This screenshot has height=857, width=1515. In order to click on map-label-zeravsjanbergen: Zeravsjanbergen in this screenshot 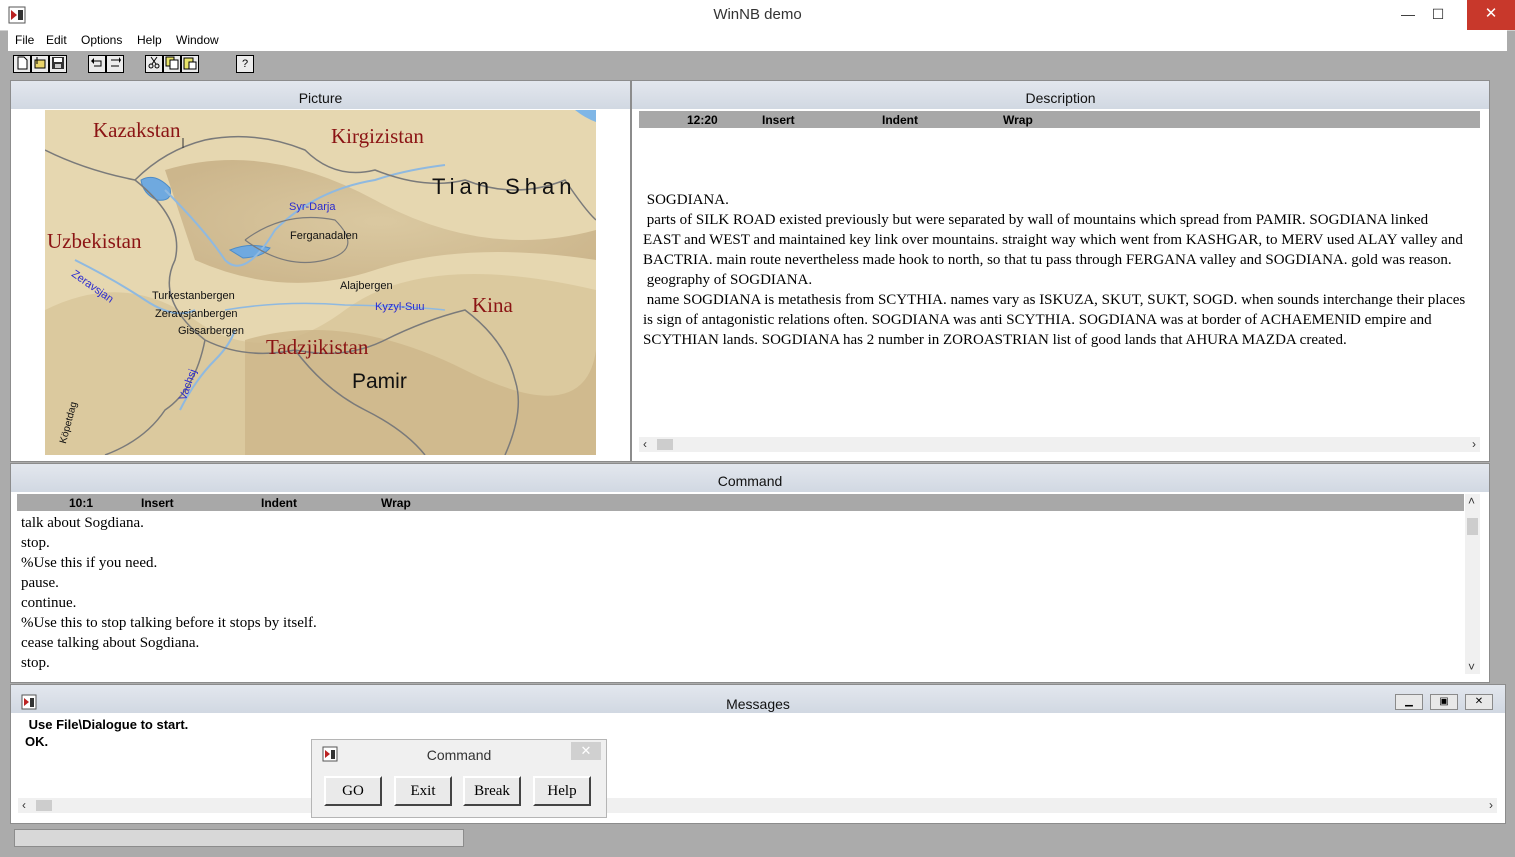, I will do `click(196, 314)`.